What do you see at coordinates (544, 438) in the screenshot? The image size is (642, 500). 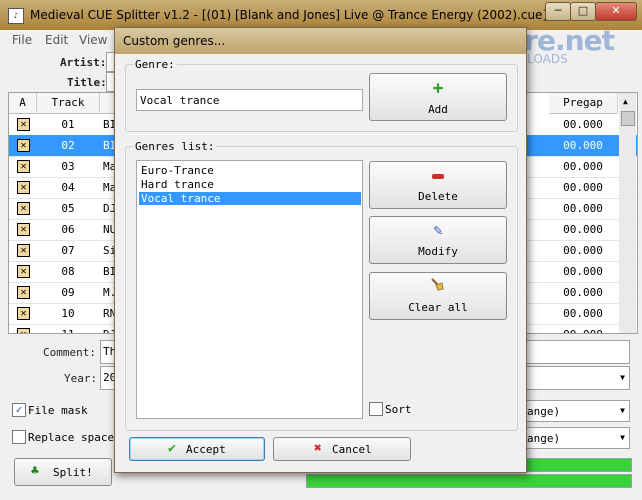 I see `replace-combo-value: ange)` at bounding box center [544, 438].